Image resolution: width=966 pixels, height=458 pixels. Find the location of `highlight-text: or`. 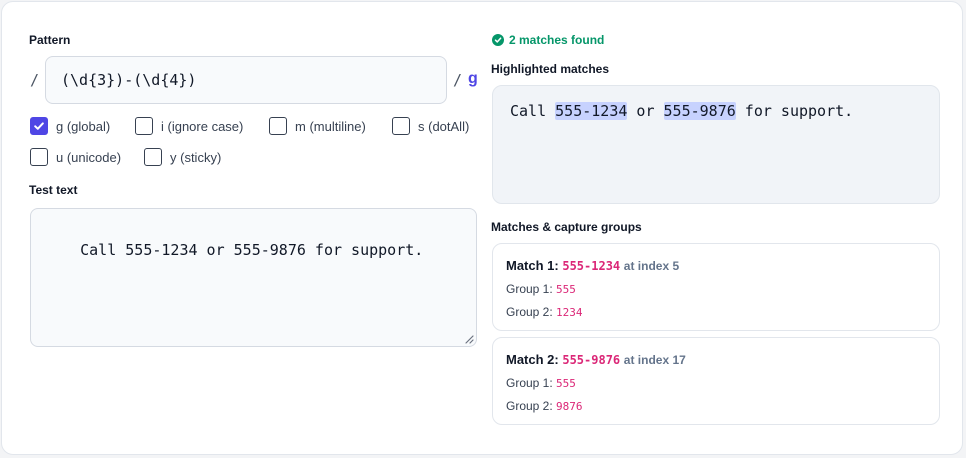

highlight-text: or is located at coordinates (645, 111).